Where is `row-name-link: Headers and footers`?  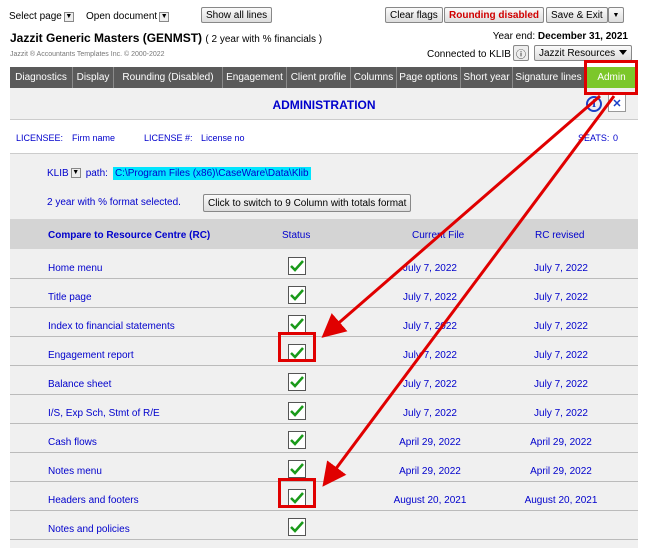
row-name-link: Headers and footers is located at coordinates (93, 500).